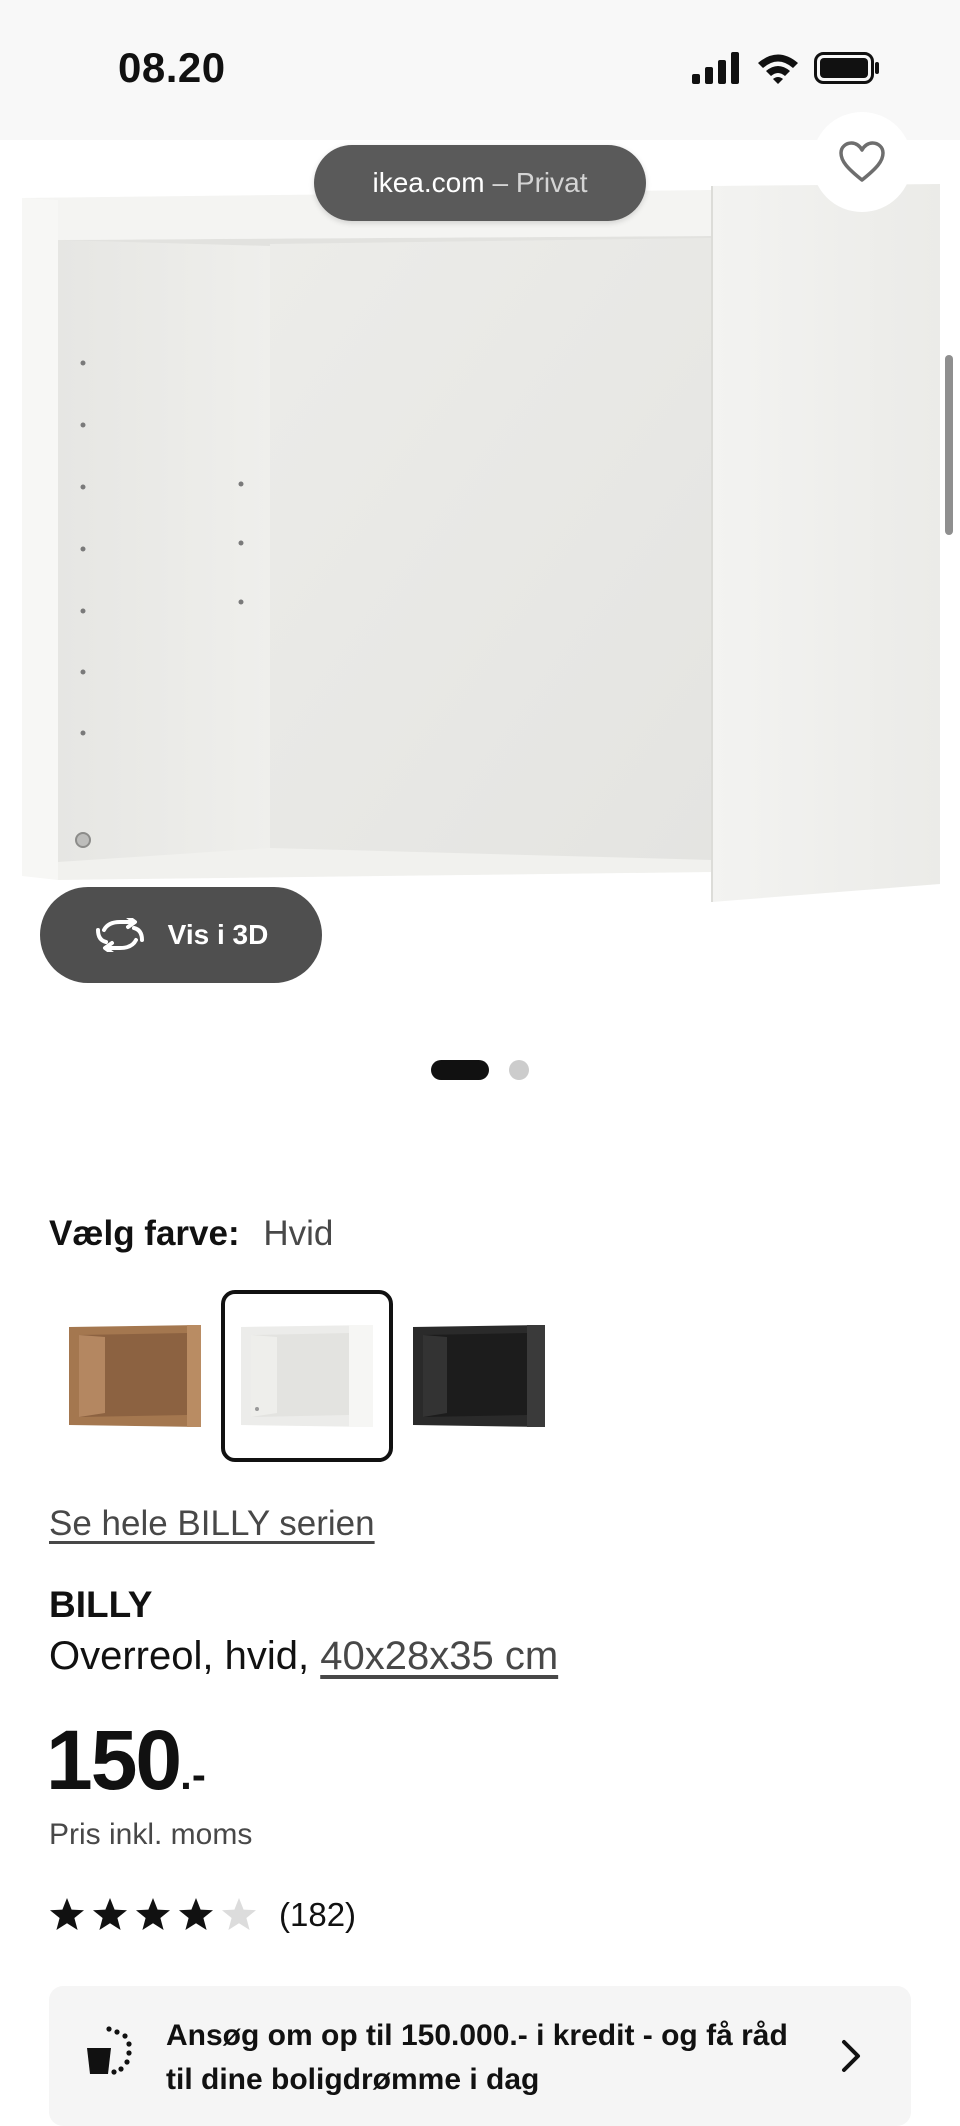 The width and height of the screenshot is (960, 2126). What do you see at coordinates (151, 1834) in the screenshot?
I see `price-note: Pris inkl. moms` at bounding box center [151, 1834].